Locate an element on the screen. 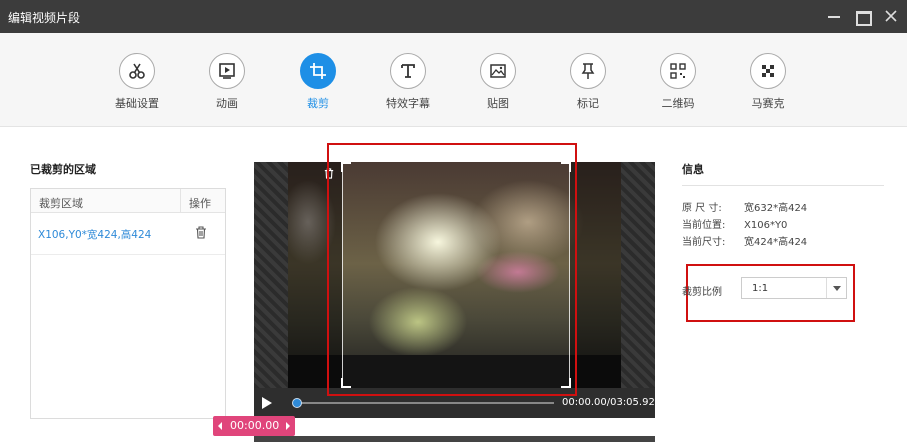  info-current-size: 当前尺寸: 宽424*高424 is located at coordinates (744, 240).